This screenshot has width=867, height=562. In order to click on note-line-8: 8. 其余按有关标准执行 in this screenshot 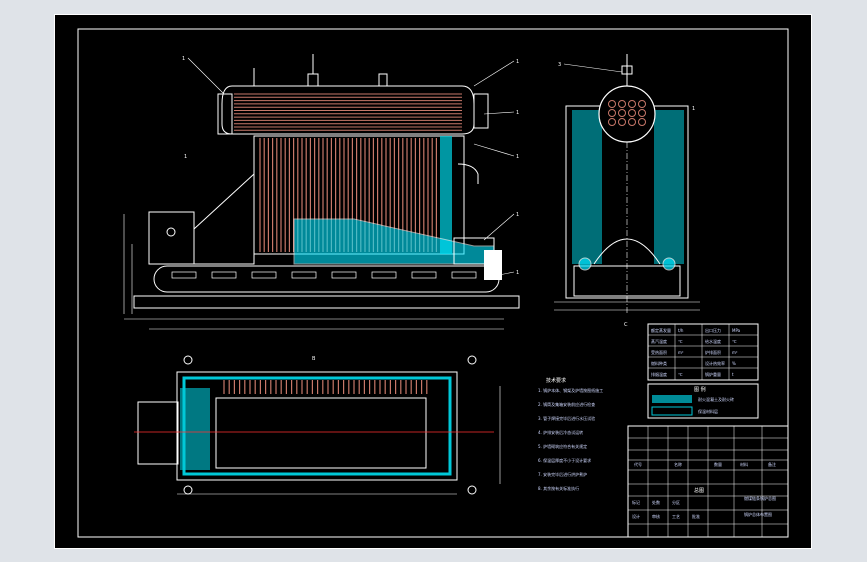, I will do `click(558, 488)`.